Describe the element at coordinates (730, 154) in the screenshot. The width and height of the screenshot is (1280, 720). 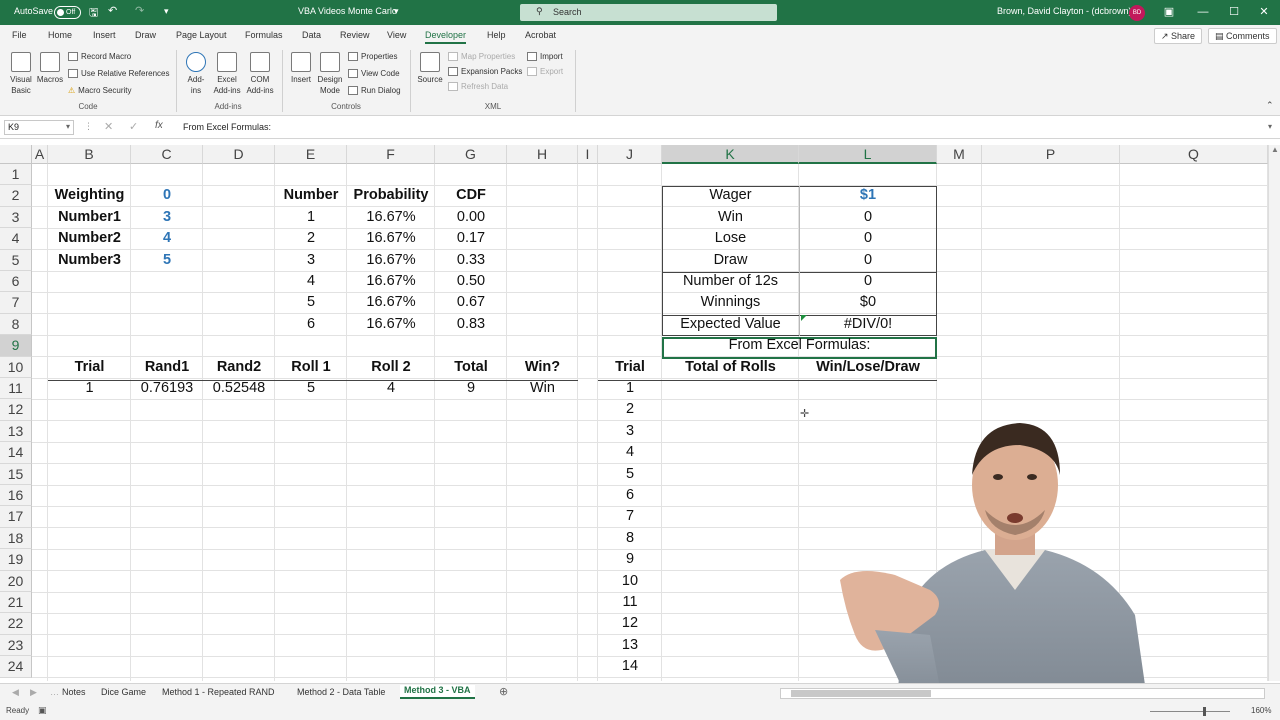
I see `column-header-k: K` at that location.